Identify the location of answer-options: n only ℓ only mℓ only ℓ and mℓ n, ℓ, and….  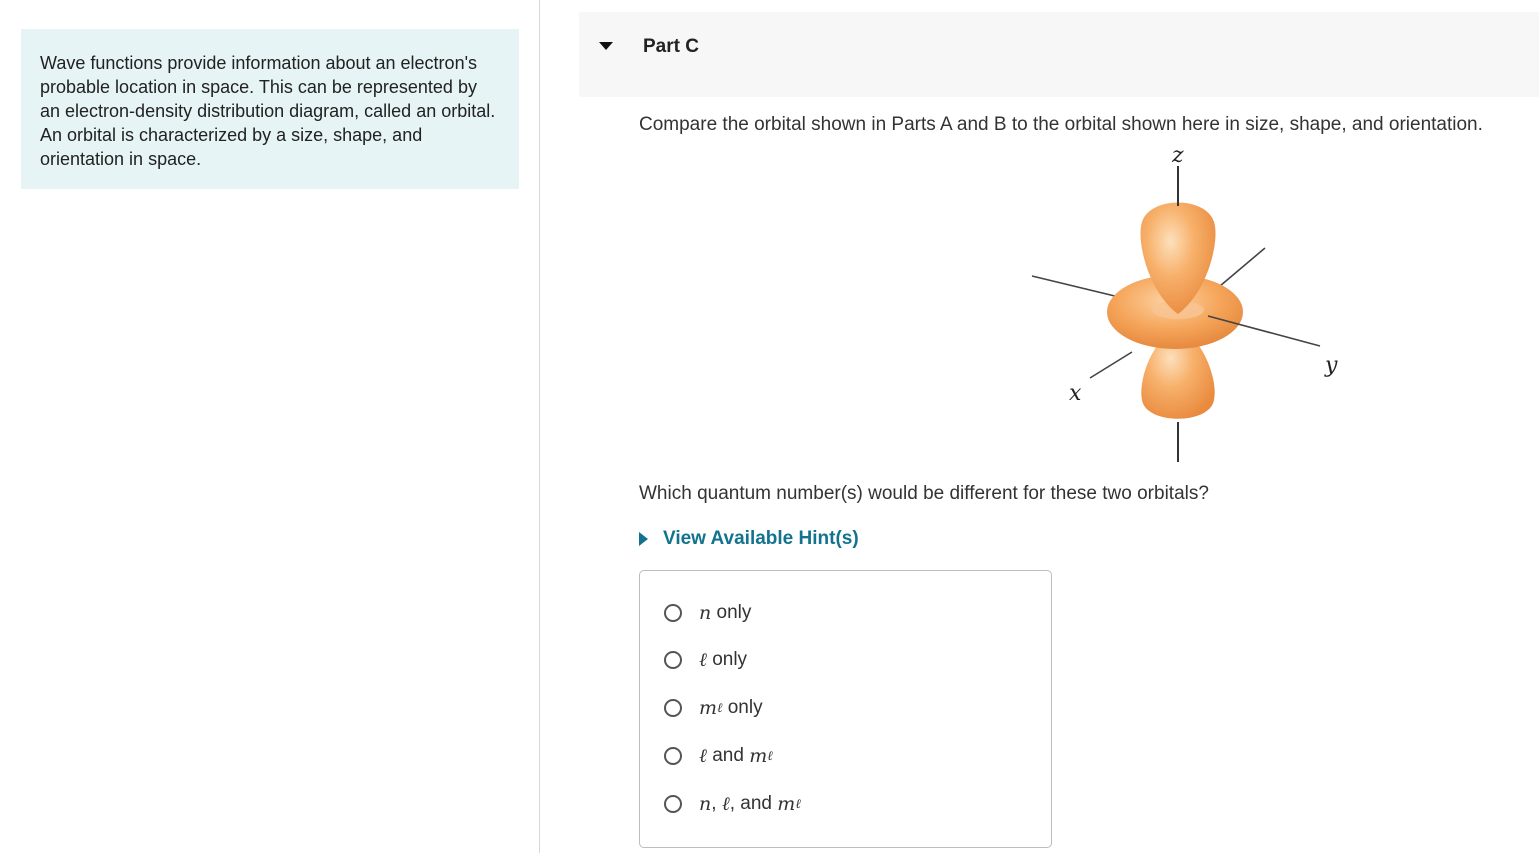
(845, 709).